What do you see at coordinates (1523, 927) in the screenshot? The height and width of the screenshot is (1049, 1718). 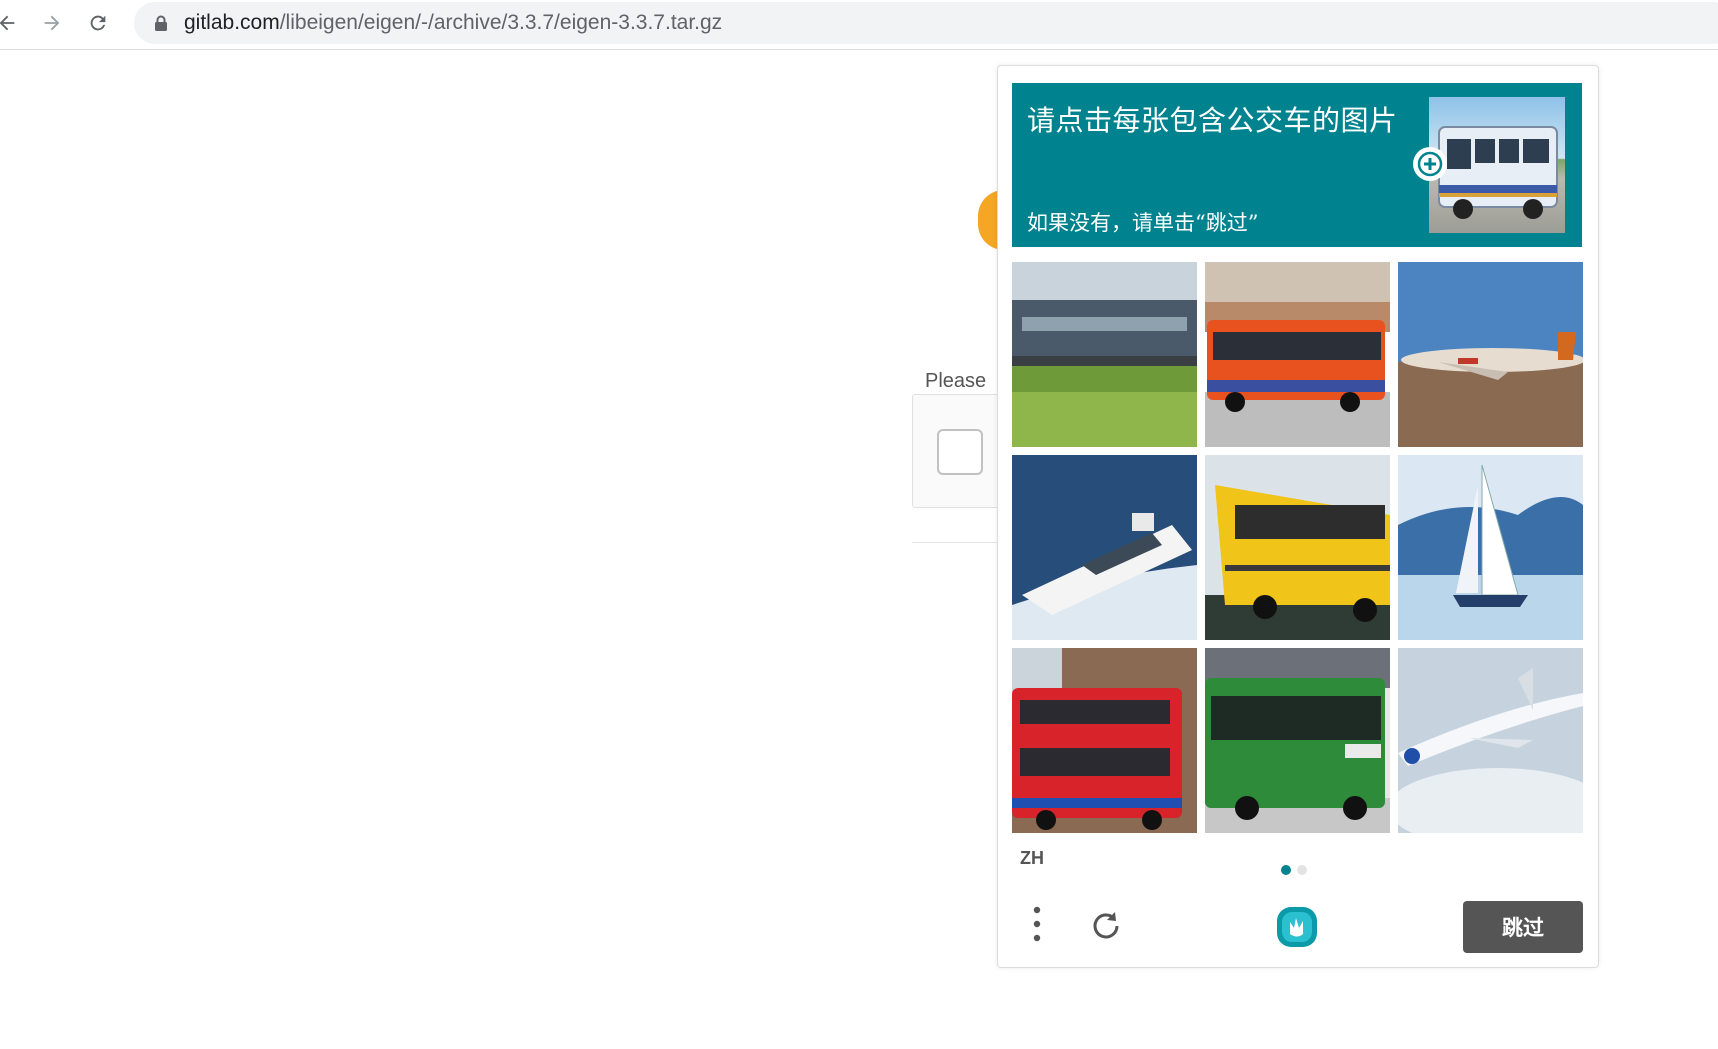 I see `skip-button: 跳过` at bounding box center [1523, 927].